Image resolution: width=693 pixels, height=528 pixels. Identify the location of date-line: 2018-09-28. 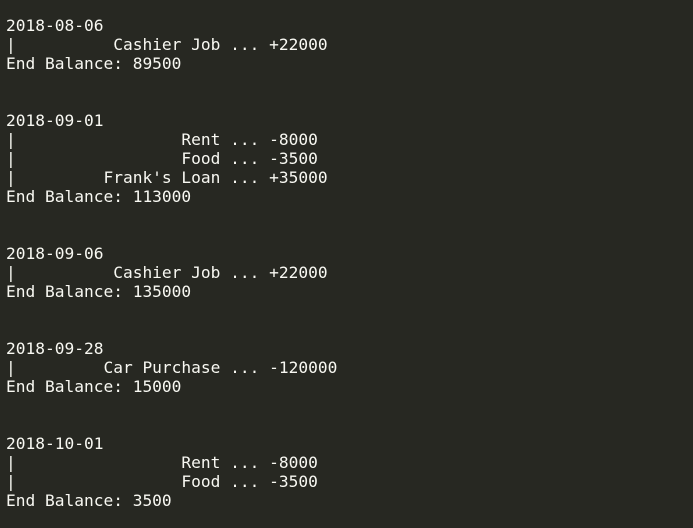
(55, 348).